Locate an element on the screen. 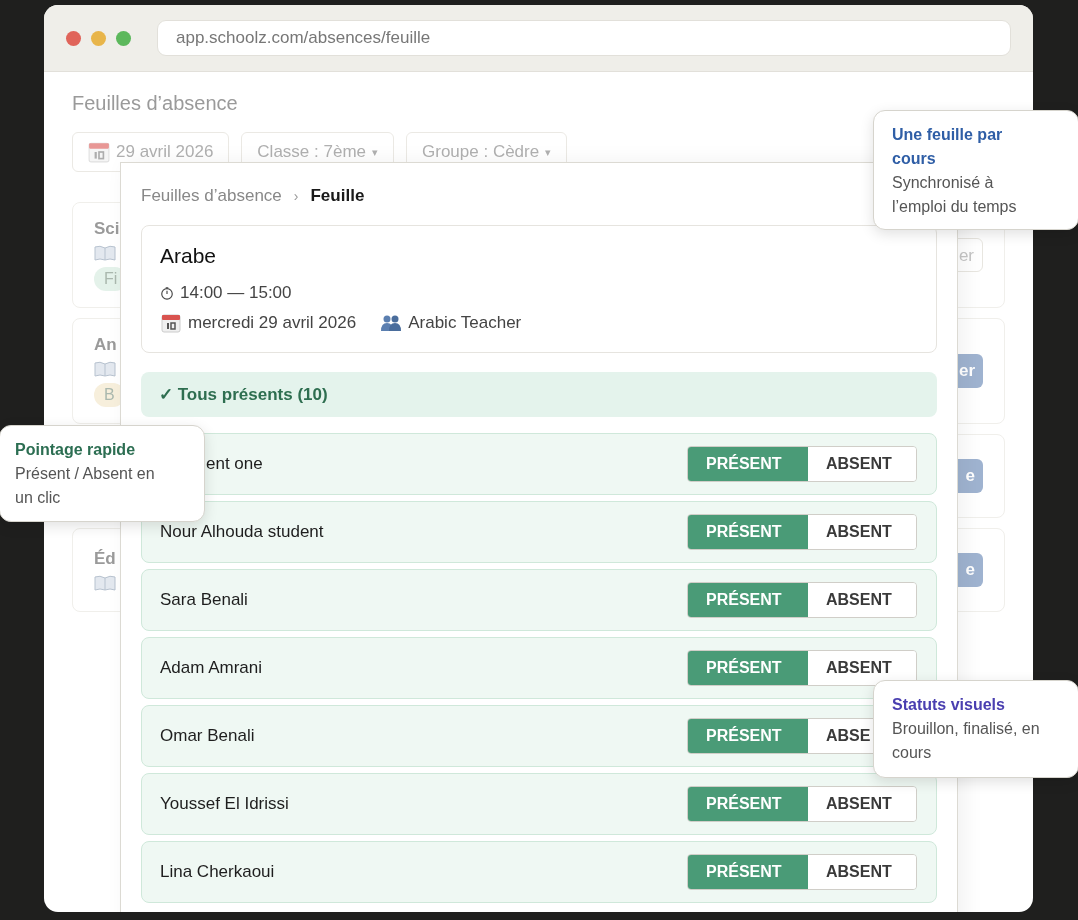 The width and height of the screenshot is (1078, 920). callout-title: Statuts visuels is located at coordinates (949, 705).